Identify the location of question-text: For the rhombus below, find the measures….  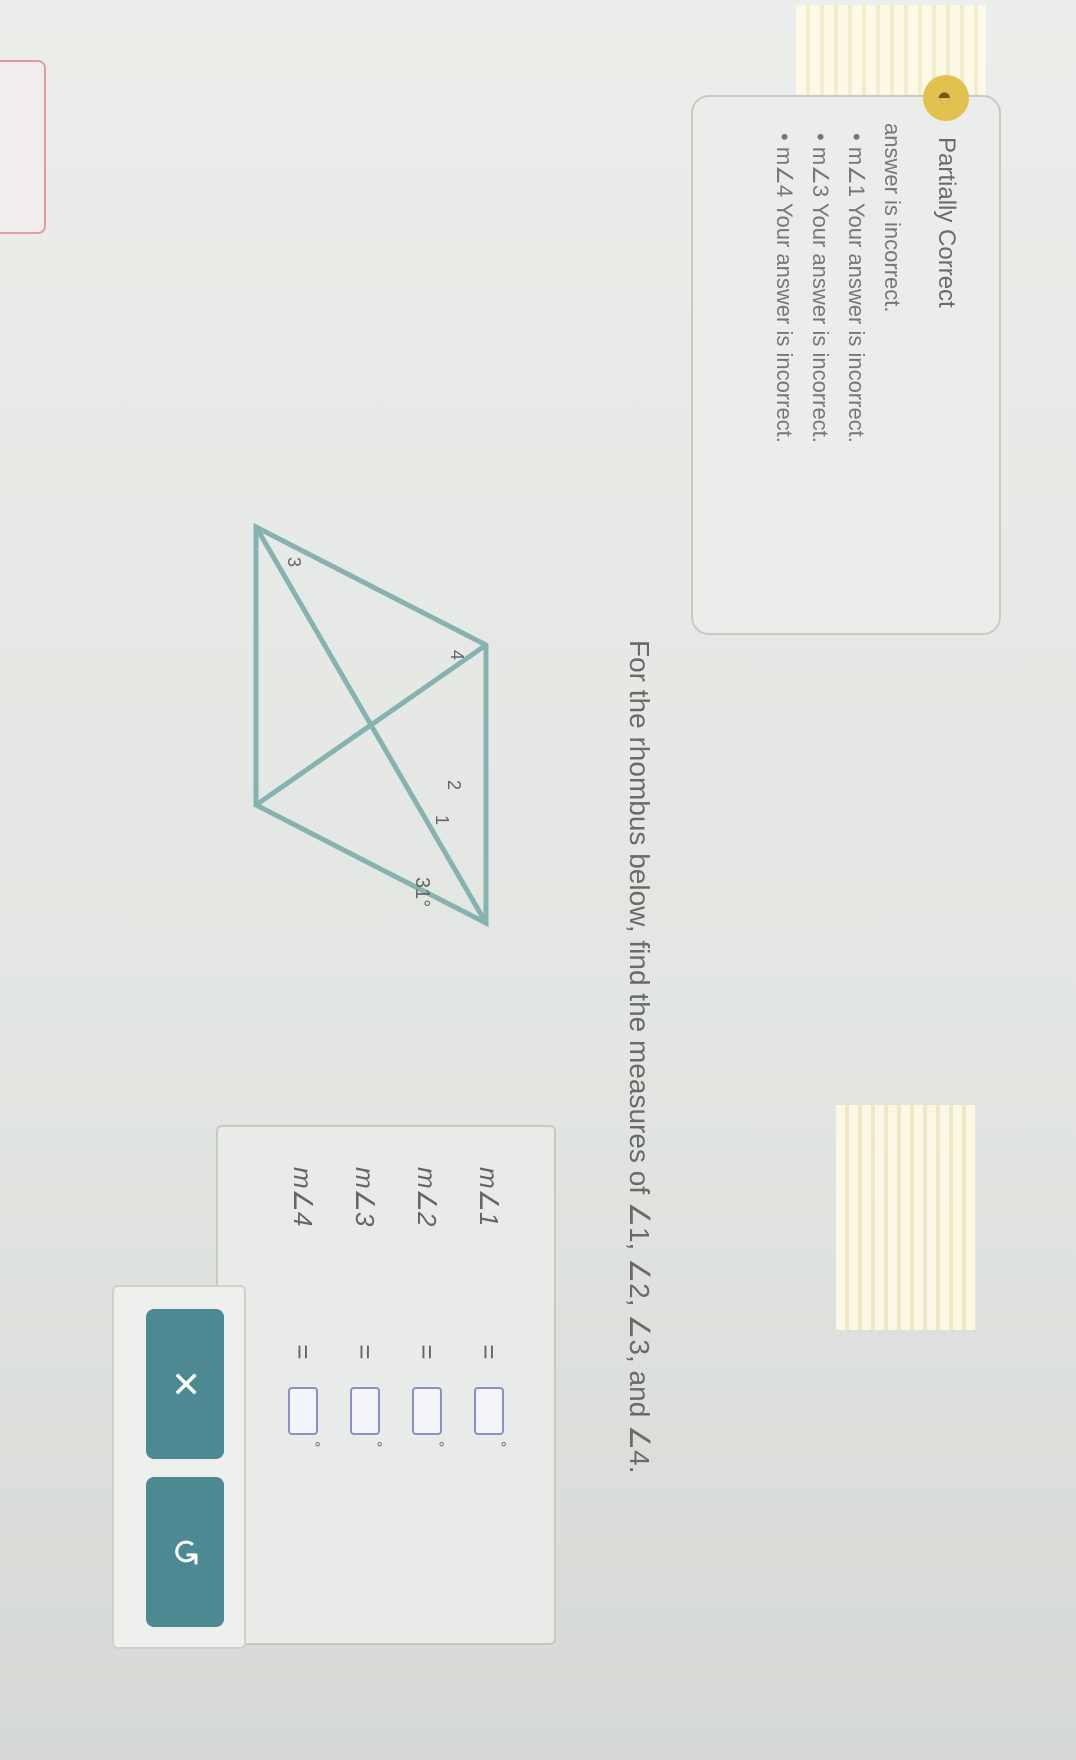
(639, 1057).